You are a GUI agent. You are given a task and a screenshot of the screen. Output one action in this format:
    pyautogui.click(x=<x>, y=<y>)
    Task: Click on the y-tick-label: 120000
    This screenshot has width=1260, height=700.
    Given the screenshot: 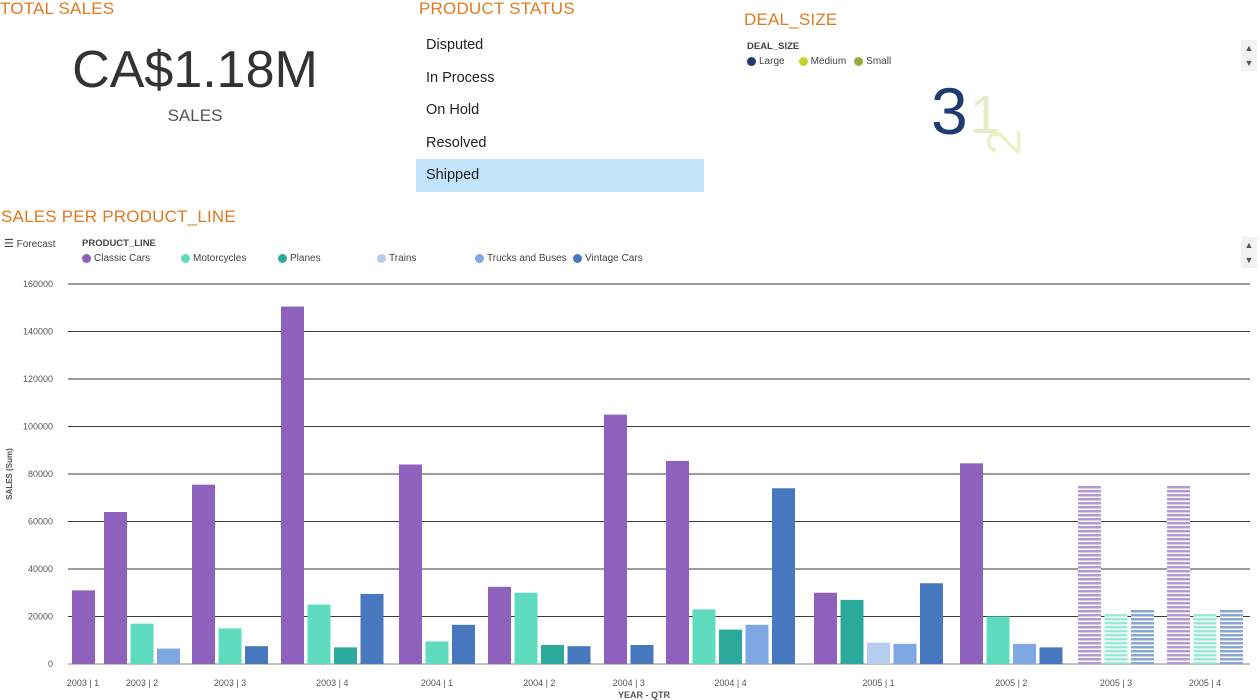 What is the action you would take?
    pyautogui.click(x=38, y=379)
    